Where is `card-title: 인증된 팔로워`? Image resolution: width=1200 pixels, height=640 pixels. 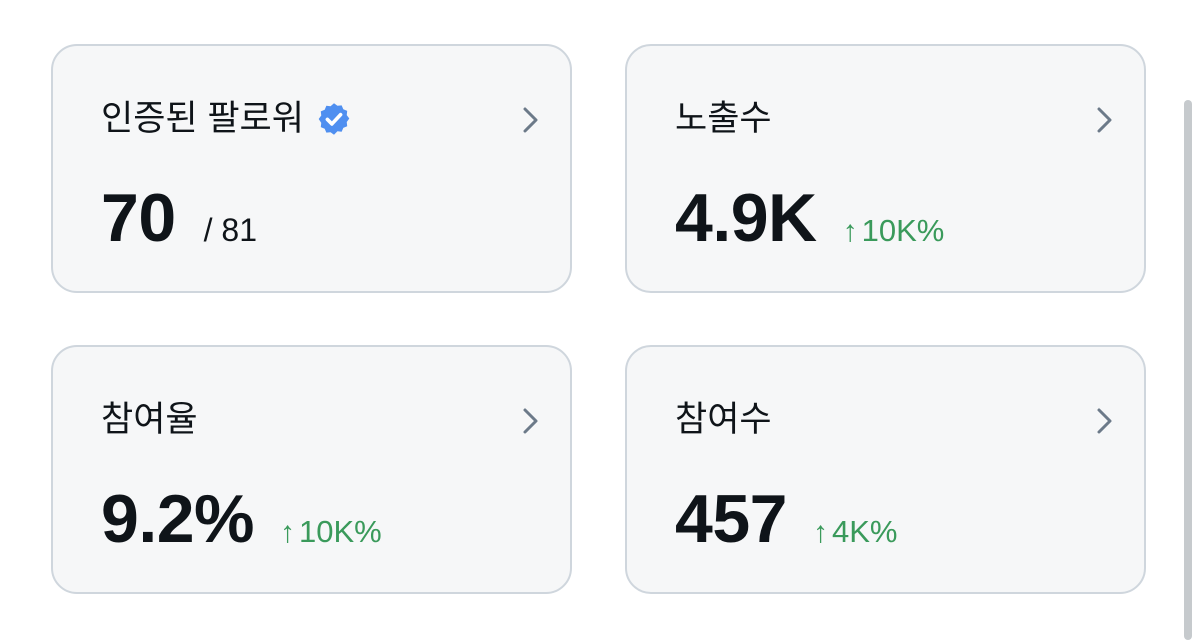
card-title: 인증된 팔로워 is located at coordinates (226, 119).